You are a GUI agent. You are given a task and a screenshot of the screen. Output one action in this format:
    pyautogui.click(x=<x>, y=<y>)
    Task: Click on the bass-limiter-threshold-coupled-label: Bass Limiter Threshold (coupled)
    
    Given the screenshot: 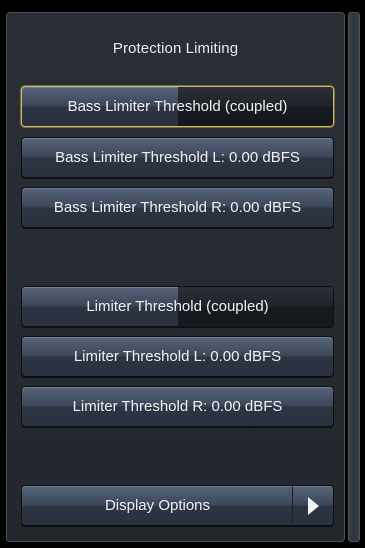 What is the action you would take?
    pyautogui.click(x=177, y=106)
    